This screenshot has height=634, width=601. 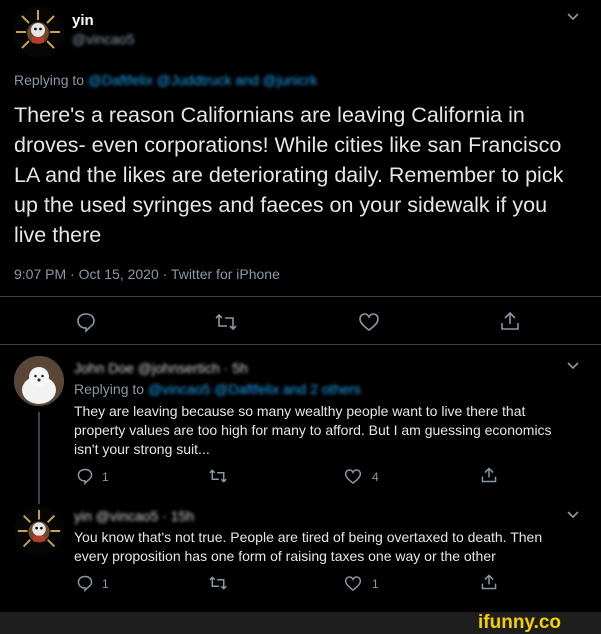 What do you see at coordinates (103, 39) in the screenshot?
I see `user-handle: @vincao5` at bounding box center [103, 39].